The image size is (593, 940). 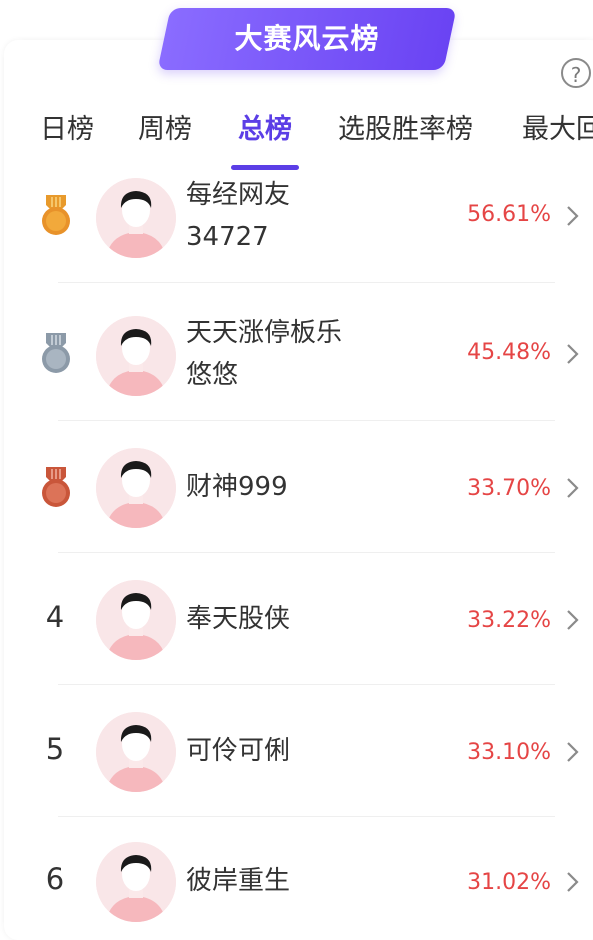 I want to click on win-rate: 31.02%, so click(x=509, y=882).